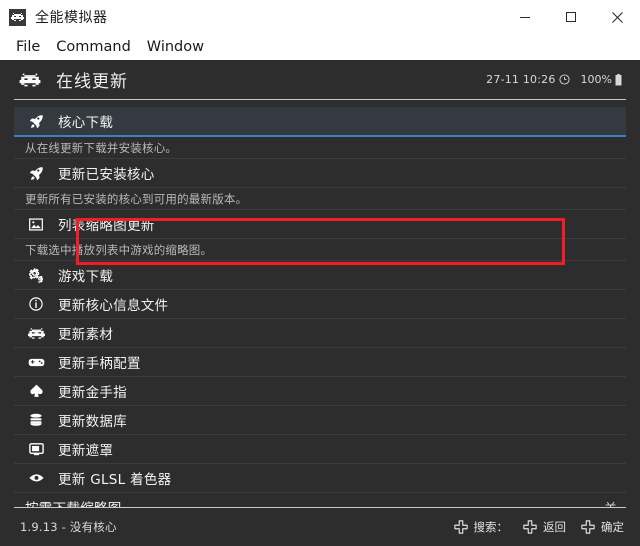  I want to click on footer-actions: 搜索： 返回 确定, so click(531, 527).